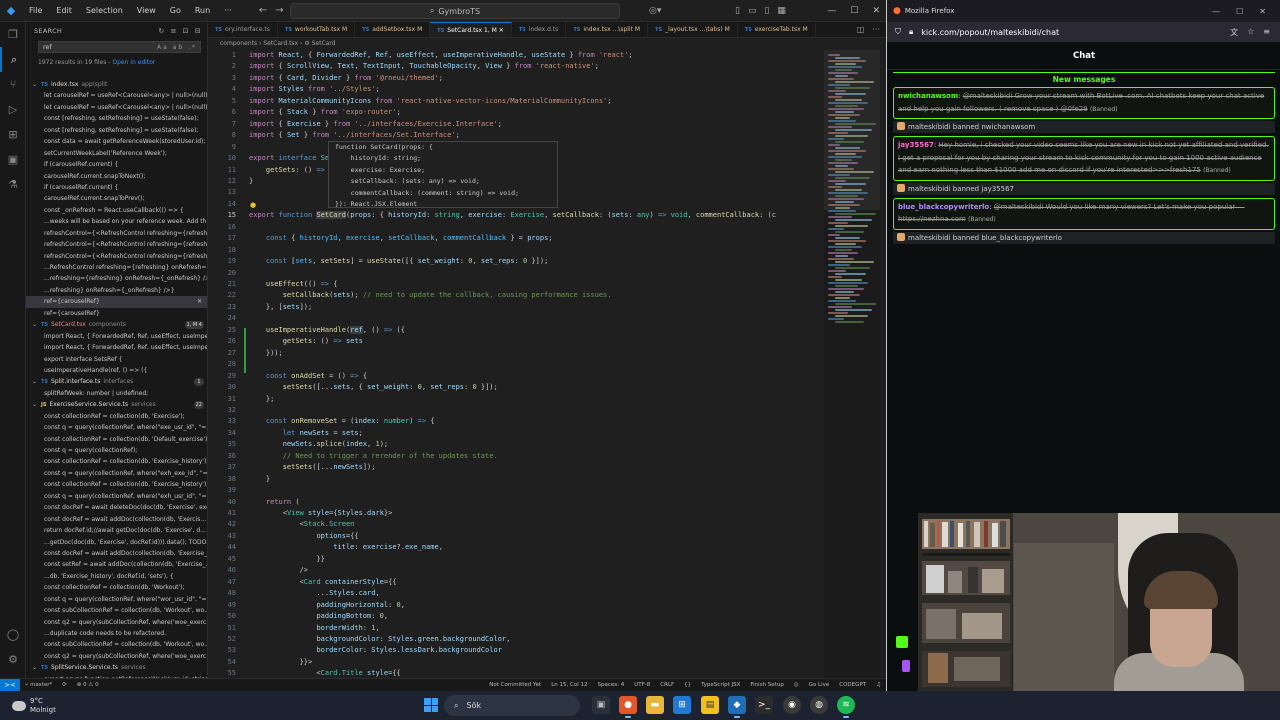 The width and height of the screenshot is (1280, 720). I want to click on search-options: Aa ab .*, so click(177, 47).